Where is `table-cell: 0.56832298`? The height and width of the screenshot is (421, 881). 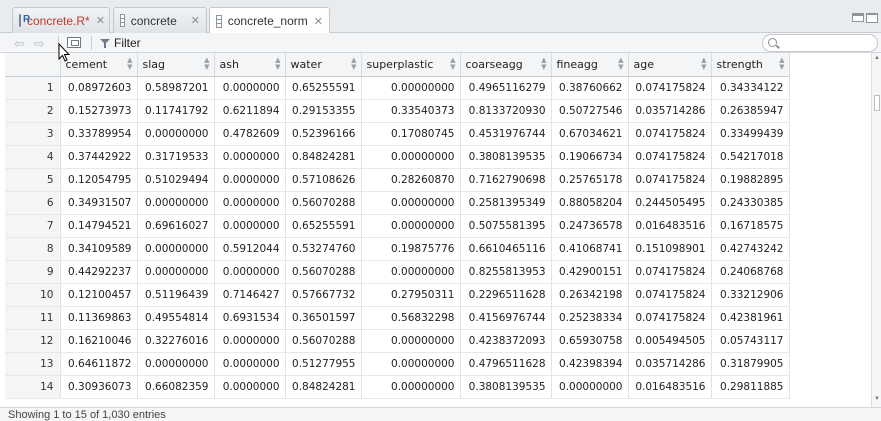
table-cell: 0.56832298 is located at coordinates (411, 318).